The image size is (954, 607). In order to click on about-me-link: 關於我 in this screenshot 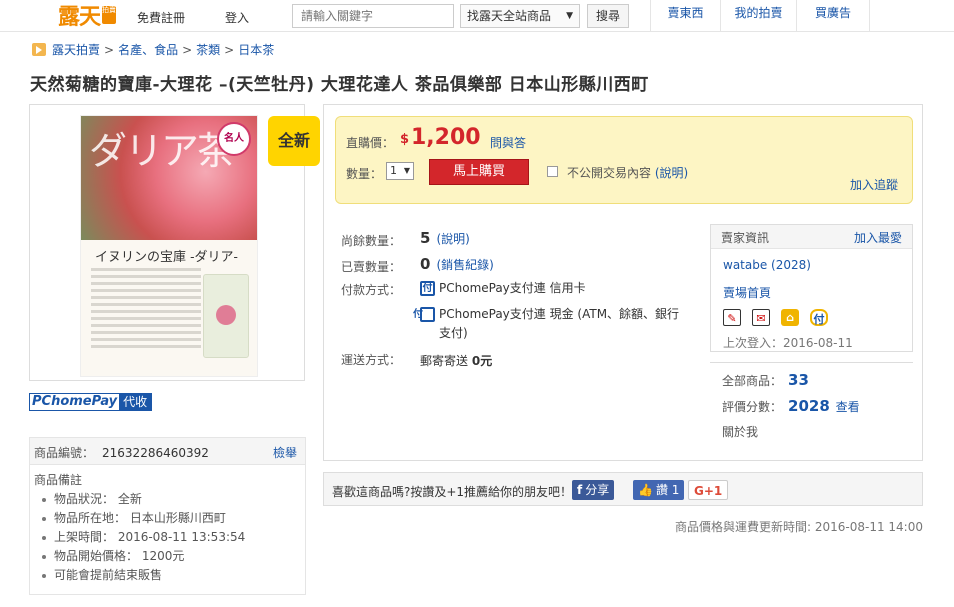, I will do `click(740, 431)`.